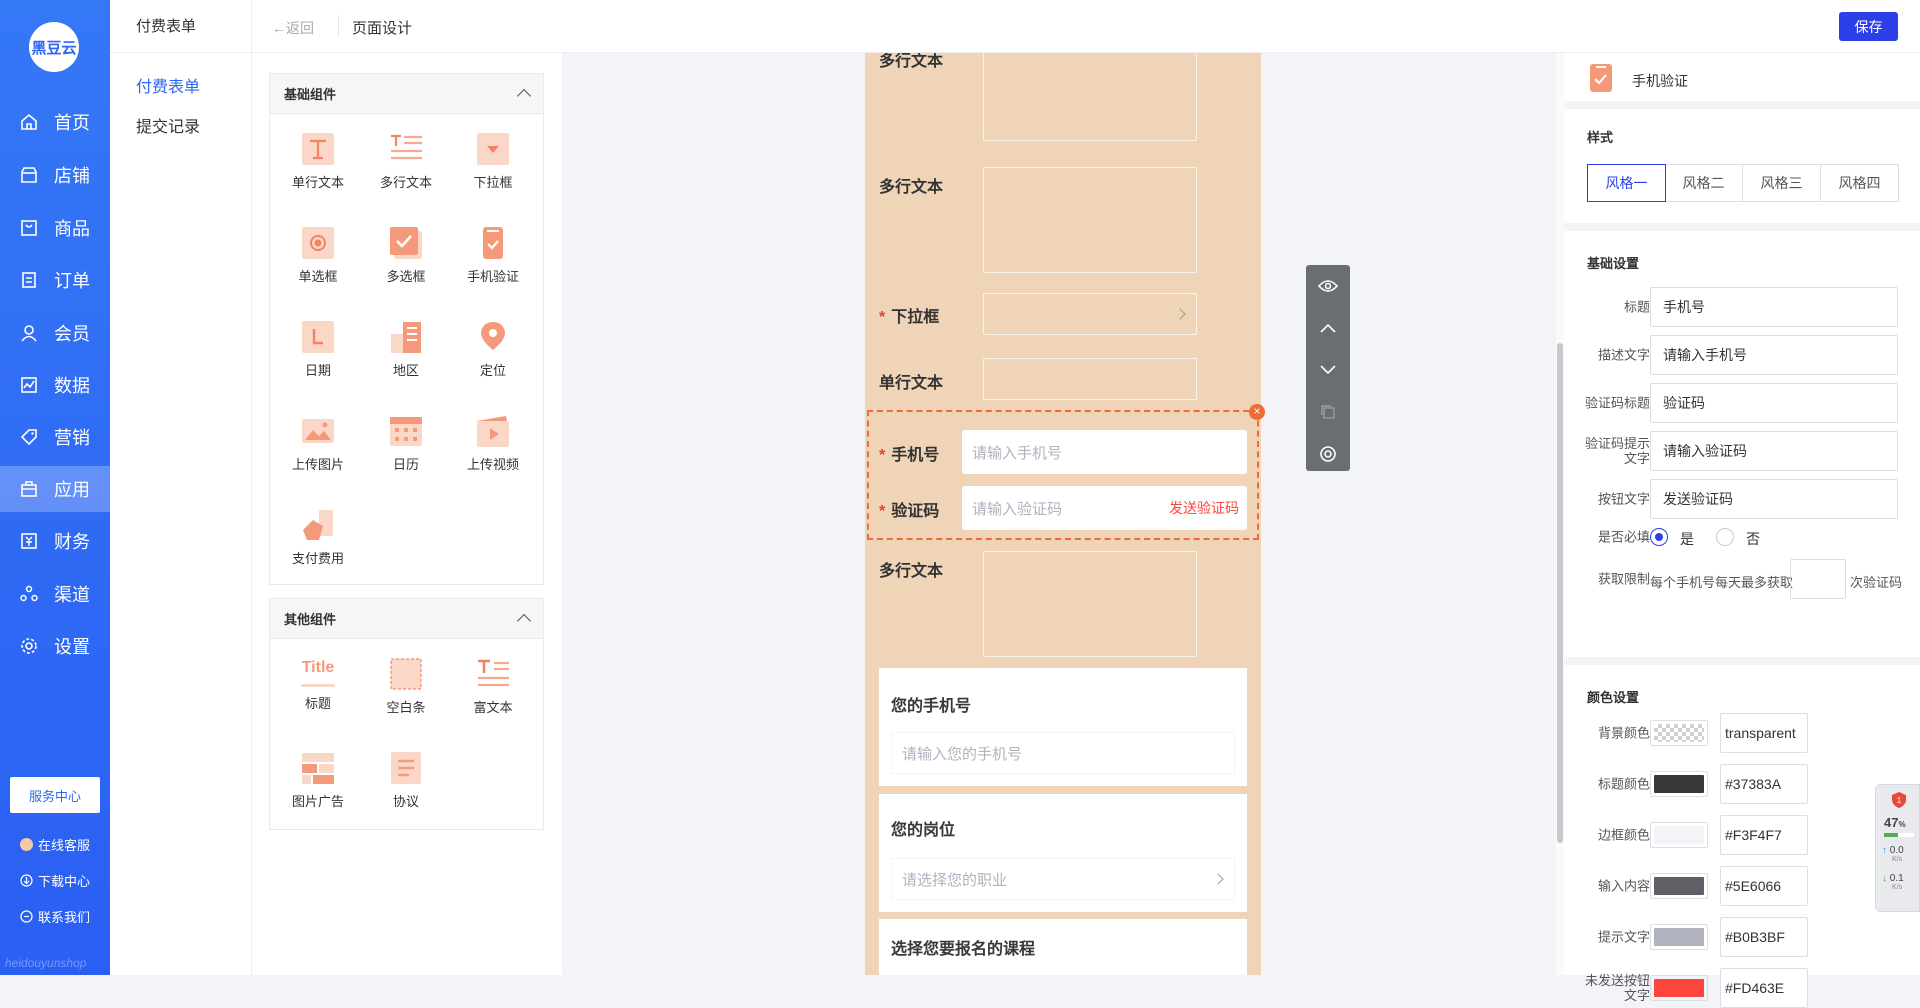 This screenshot has width=1920, height=1008. Describe the element at coordinates (493, 350) in the screenshot. I see `comp-location: 定位` at that location.